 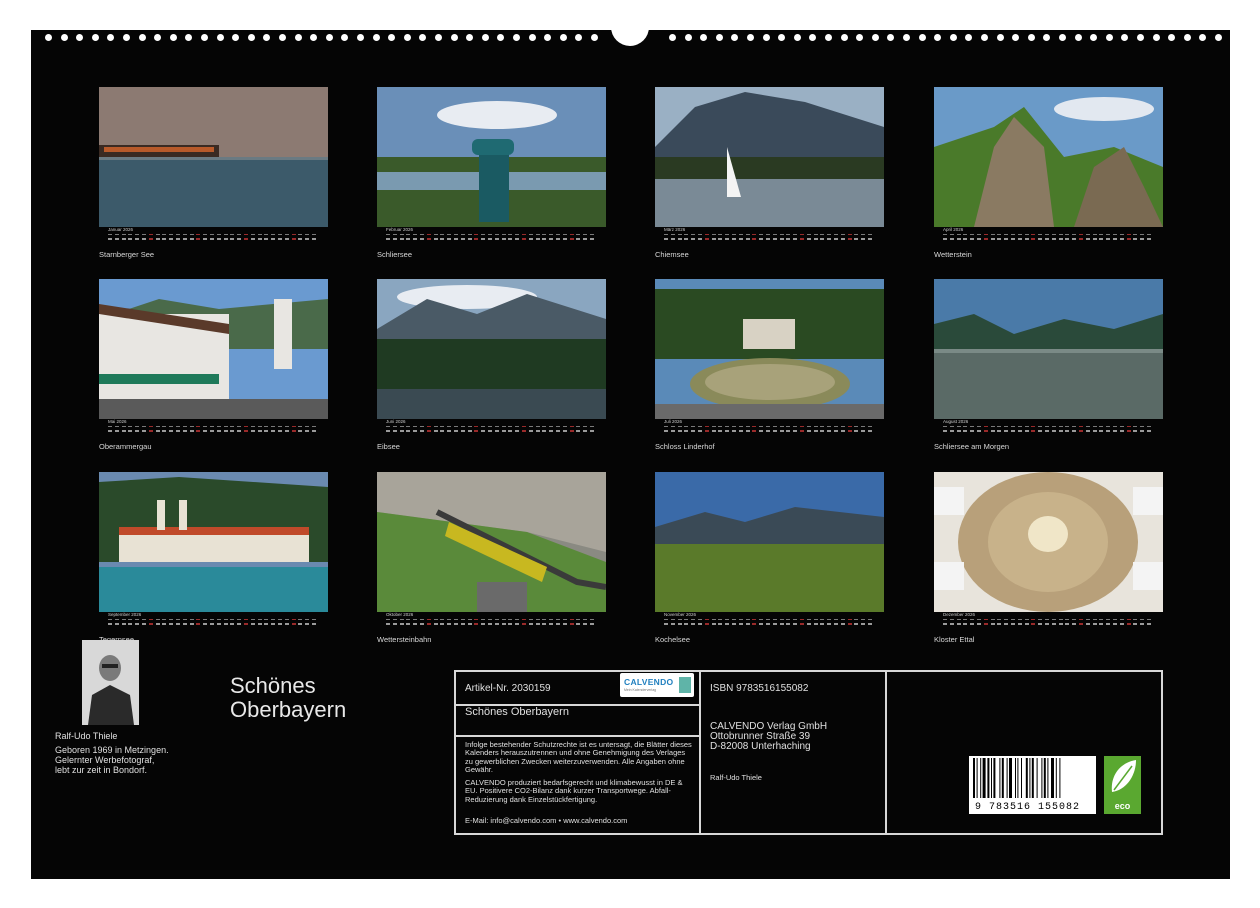 I want to click on logo-subtitle: Mein Kalenderverlag, so click(x=640, y=690).